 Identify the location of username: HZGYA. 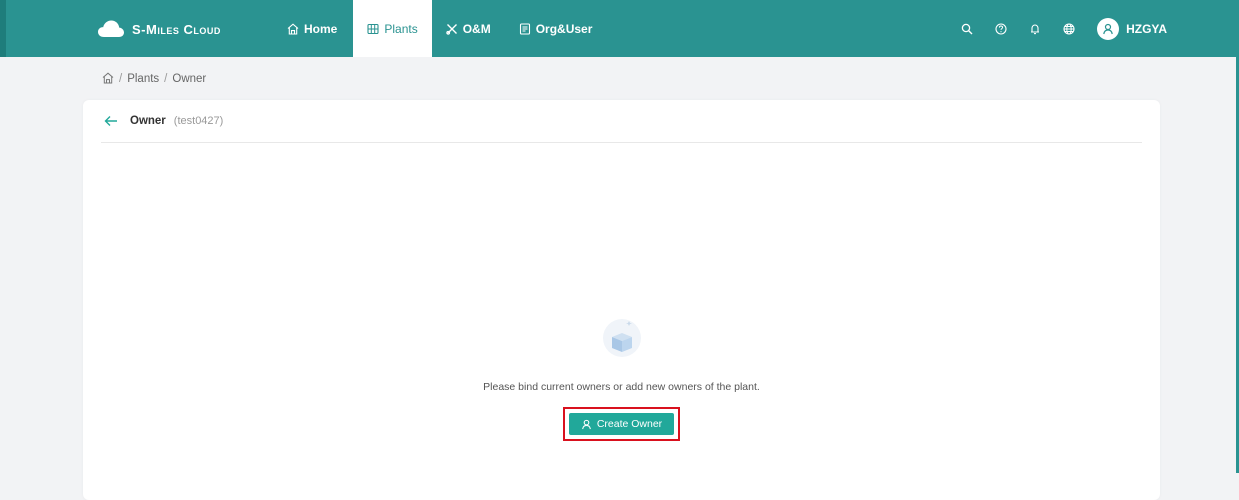
(1146, 28).